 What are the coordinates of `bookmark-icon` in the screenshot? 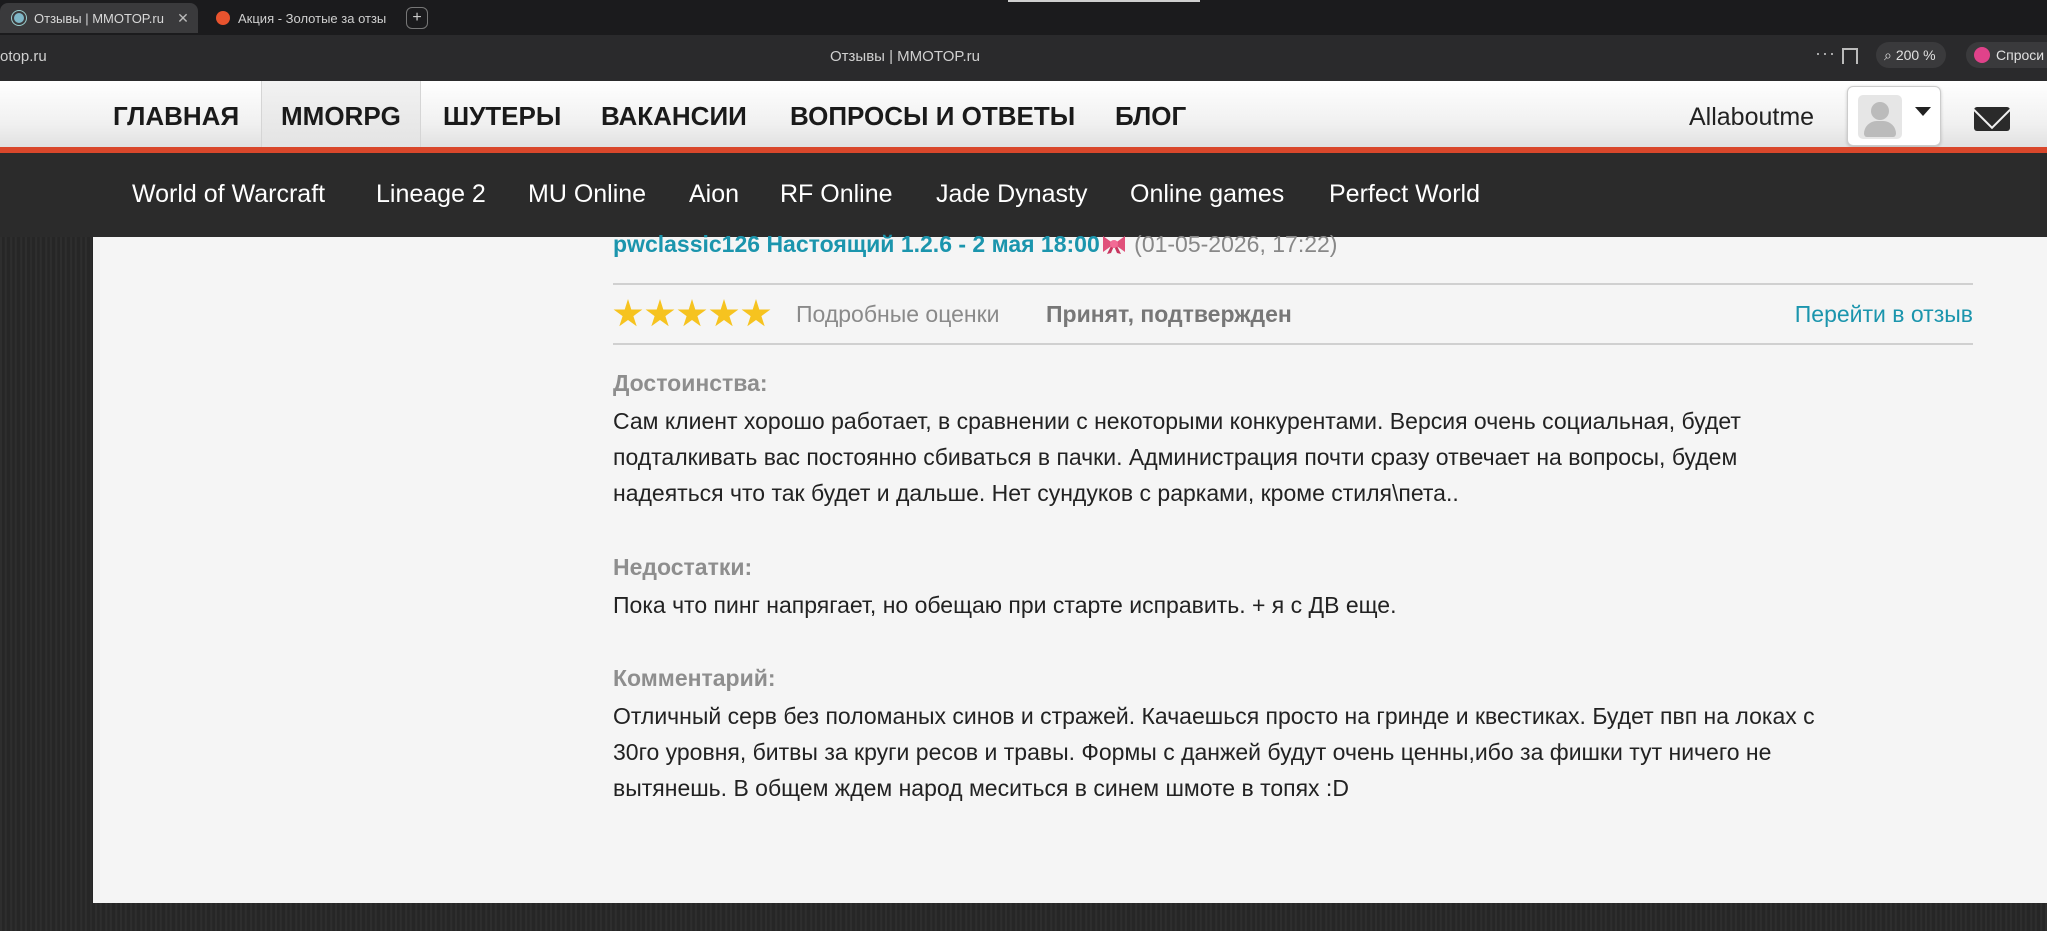 It's located at (1850, 56).